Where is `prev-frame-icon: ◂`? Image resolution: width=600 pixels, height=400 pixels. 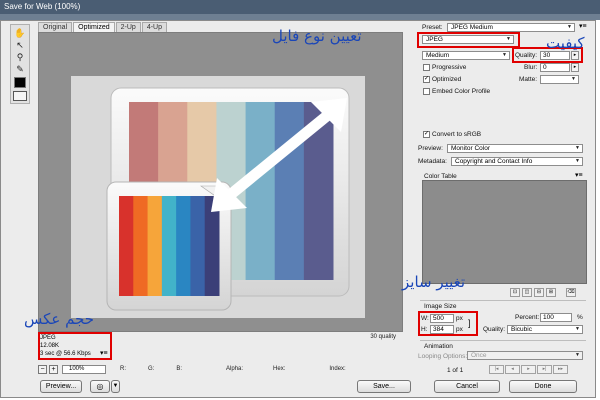 prev-frame-icon: ◂ is located at coordinates (512, 369).